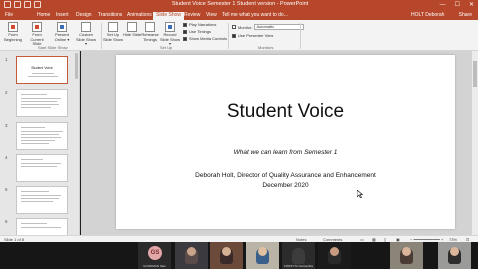 The height and width of the screenshot is (269, 478). What do you see at coordinates (13, 27) in the screenshot?
I see `slideshow-start-icon` at bounding box center [13, 27].